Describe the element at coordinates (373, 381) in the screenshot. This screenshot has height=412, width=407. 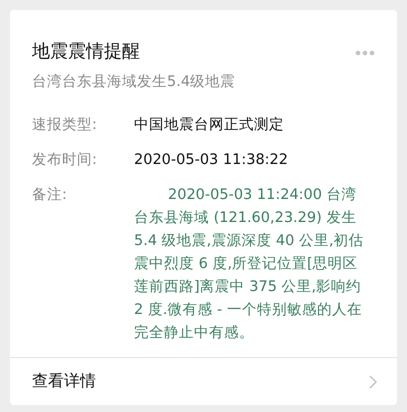
I see `chevron-right-icon` at that location.